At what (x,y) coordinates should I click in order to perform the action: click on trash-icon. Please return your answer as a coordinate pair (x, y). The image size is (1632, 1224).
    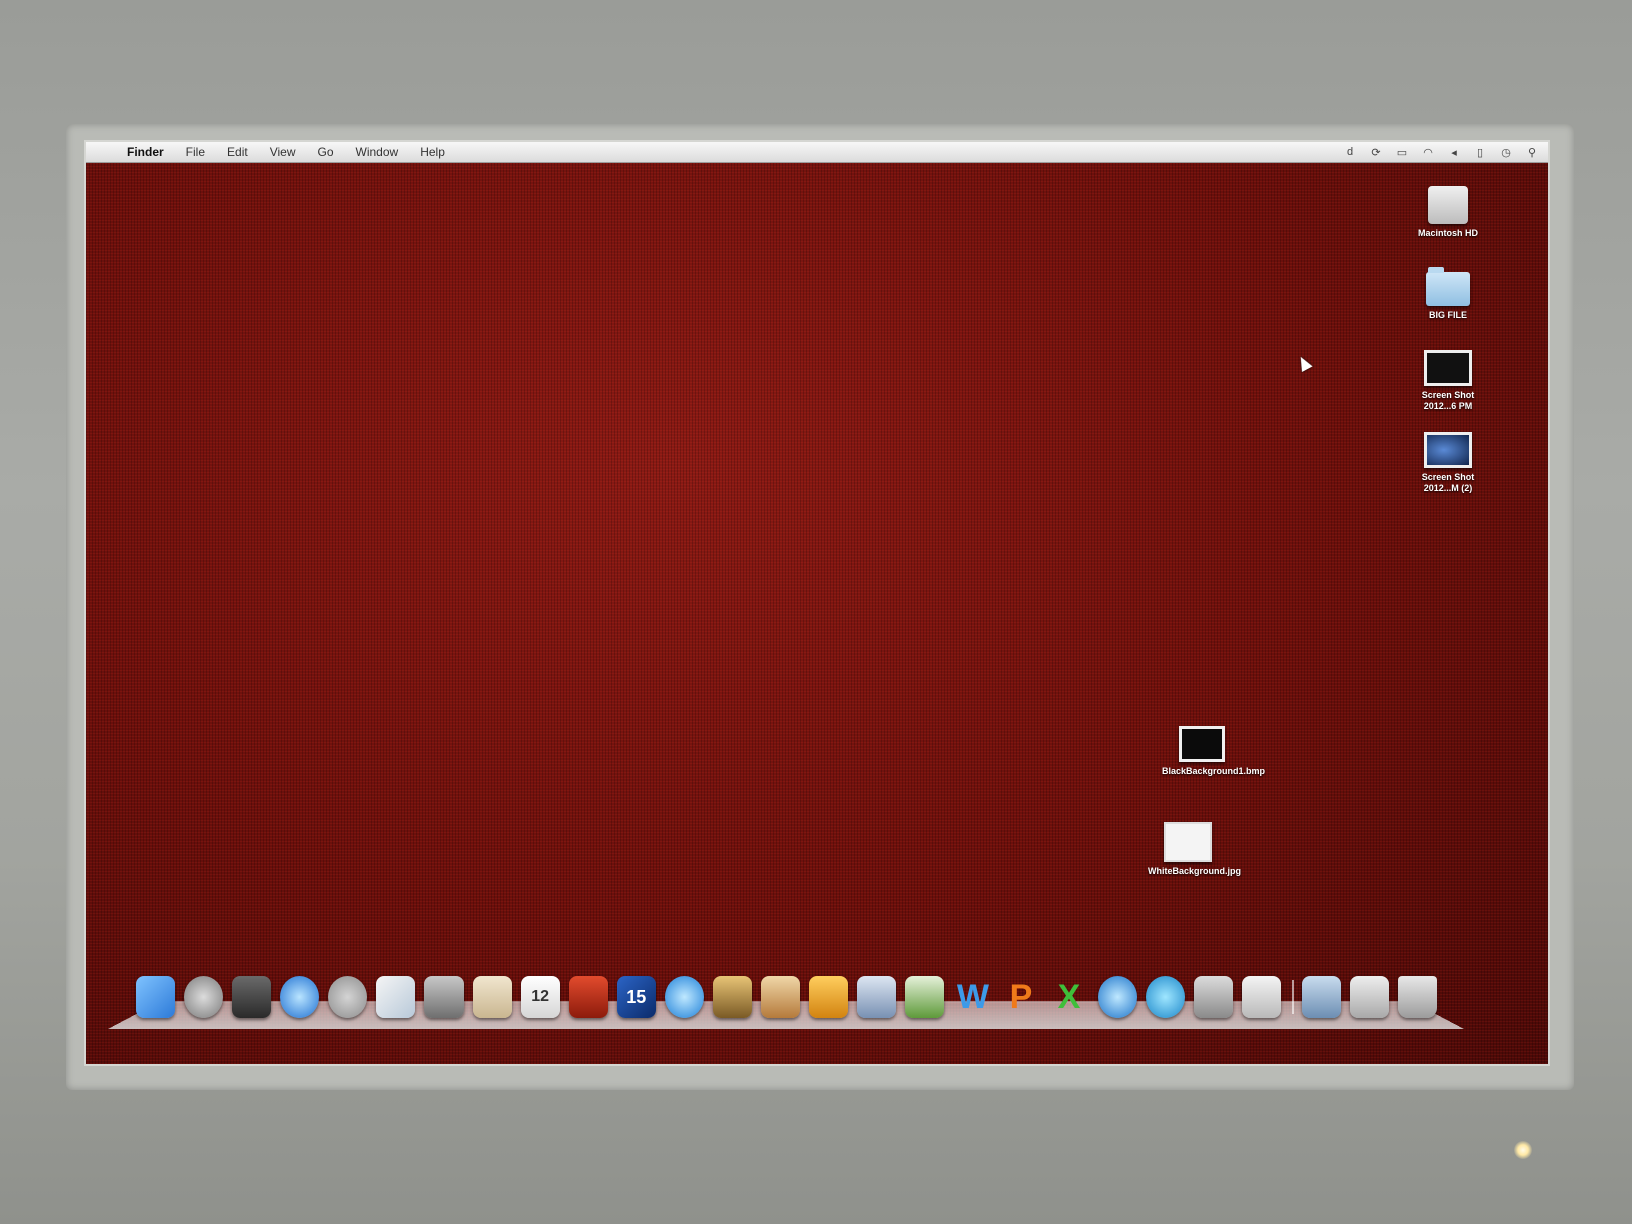
    Looking at the image, I should click on (1417, 997).